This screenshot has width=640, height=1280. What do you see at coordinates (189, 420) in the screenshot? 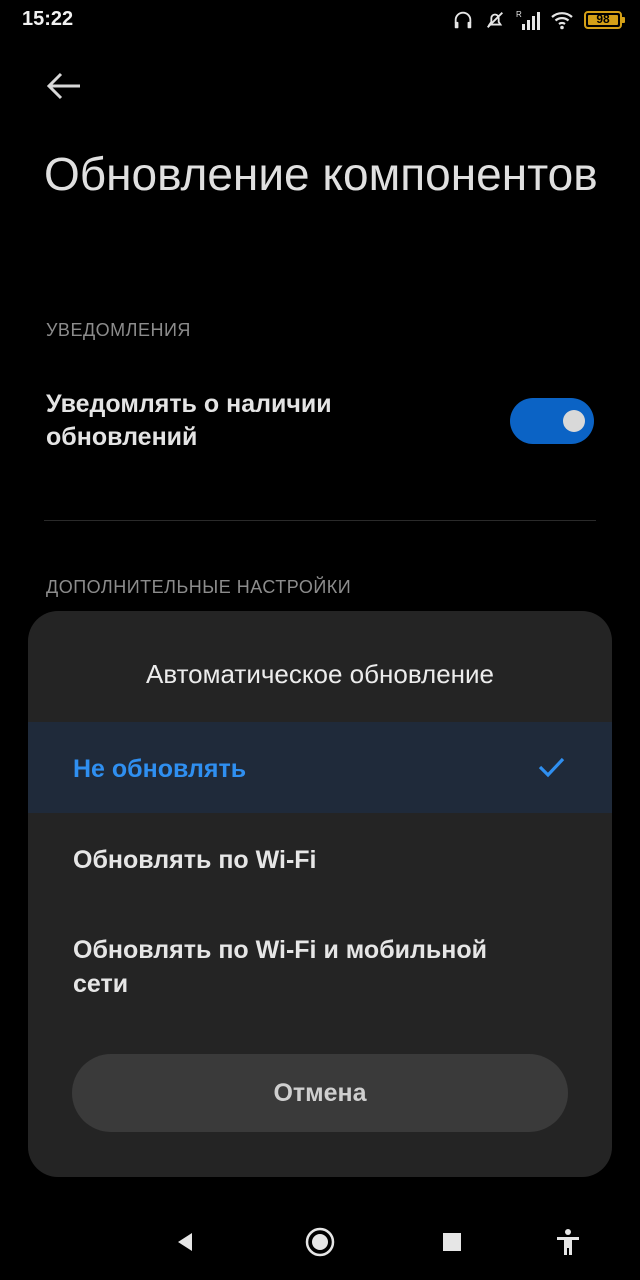
I see `notify-updates-label: Уведомлять о наличии обновлений` at bounding box center [189, 420].